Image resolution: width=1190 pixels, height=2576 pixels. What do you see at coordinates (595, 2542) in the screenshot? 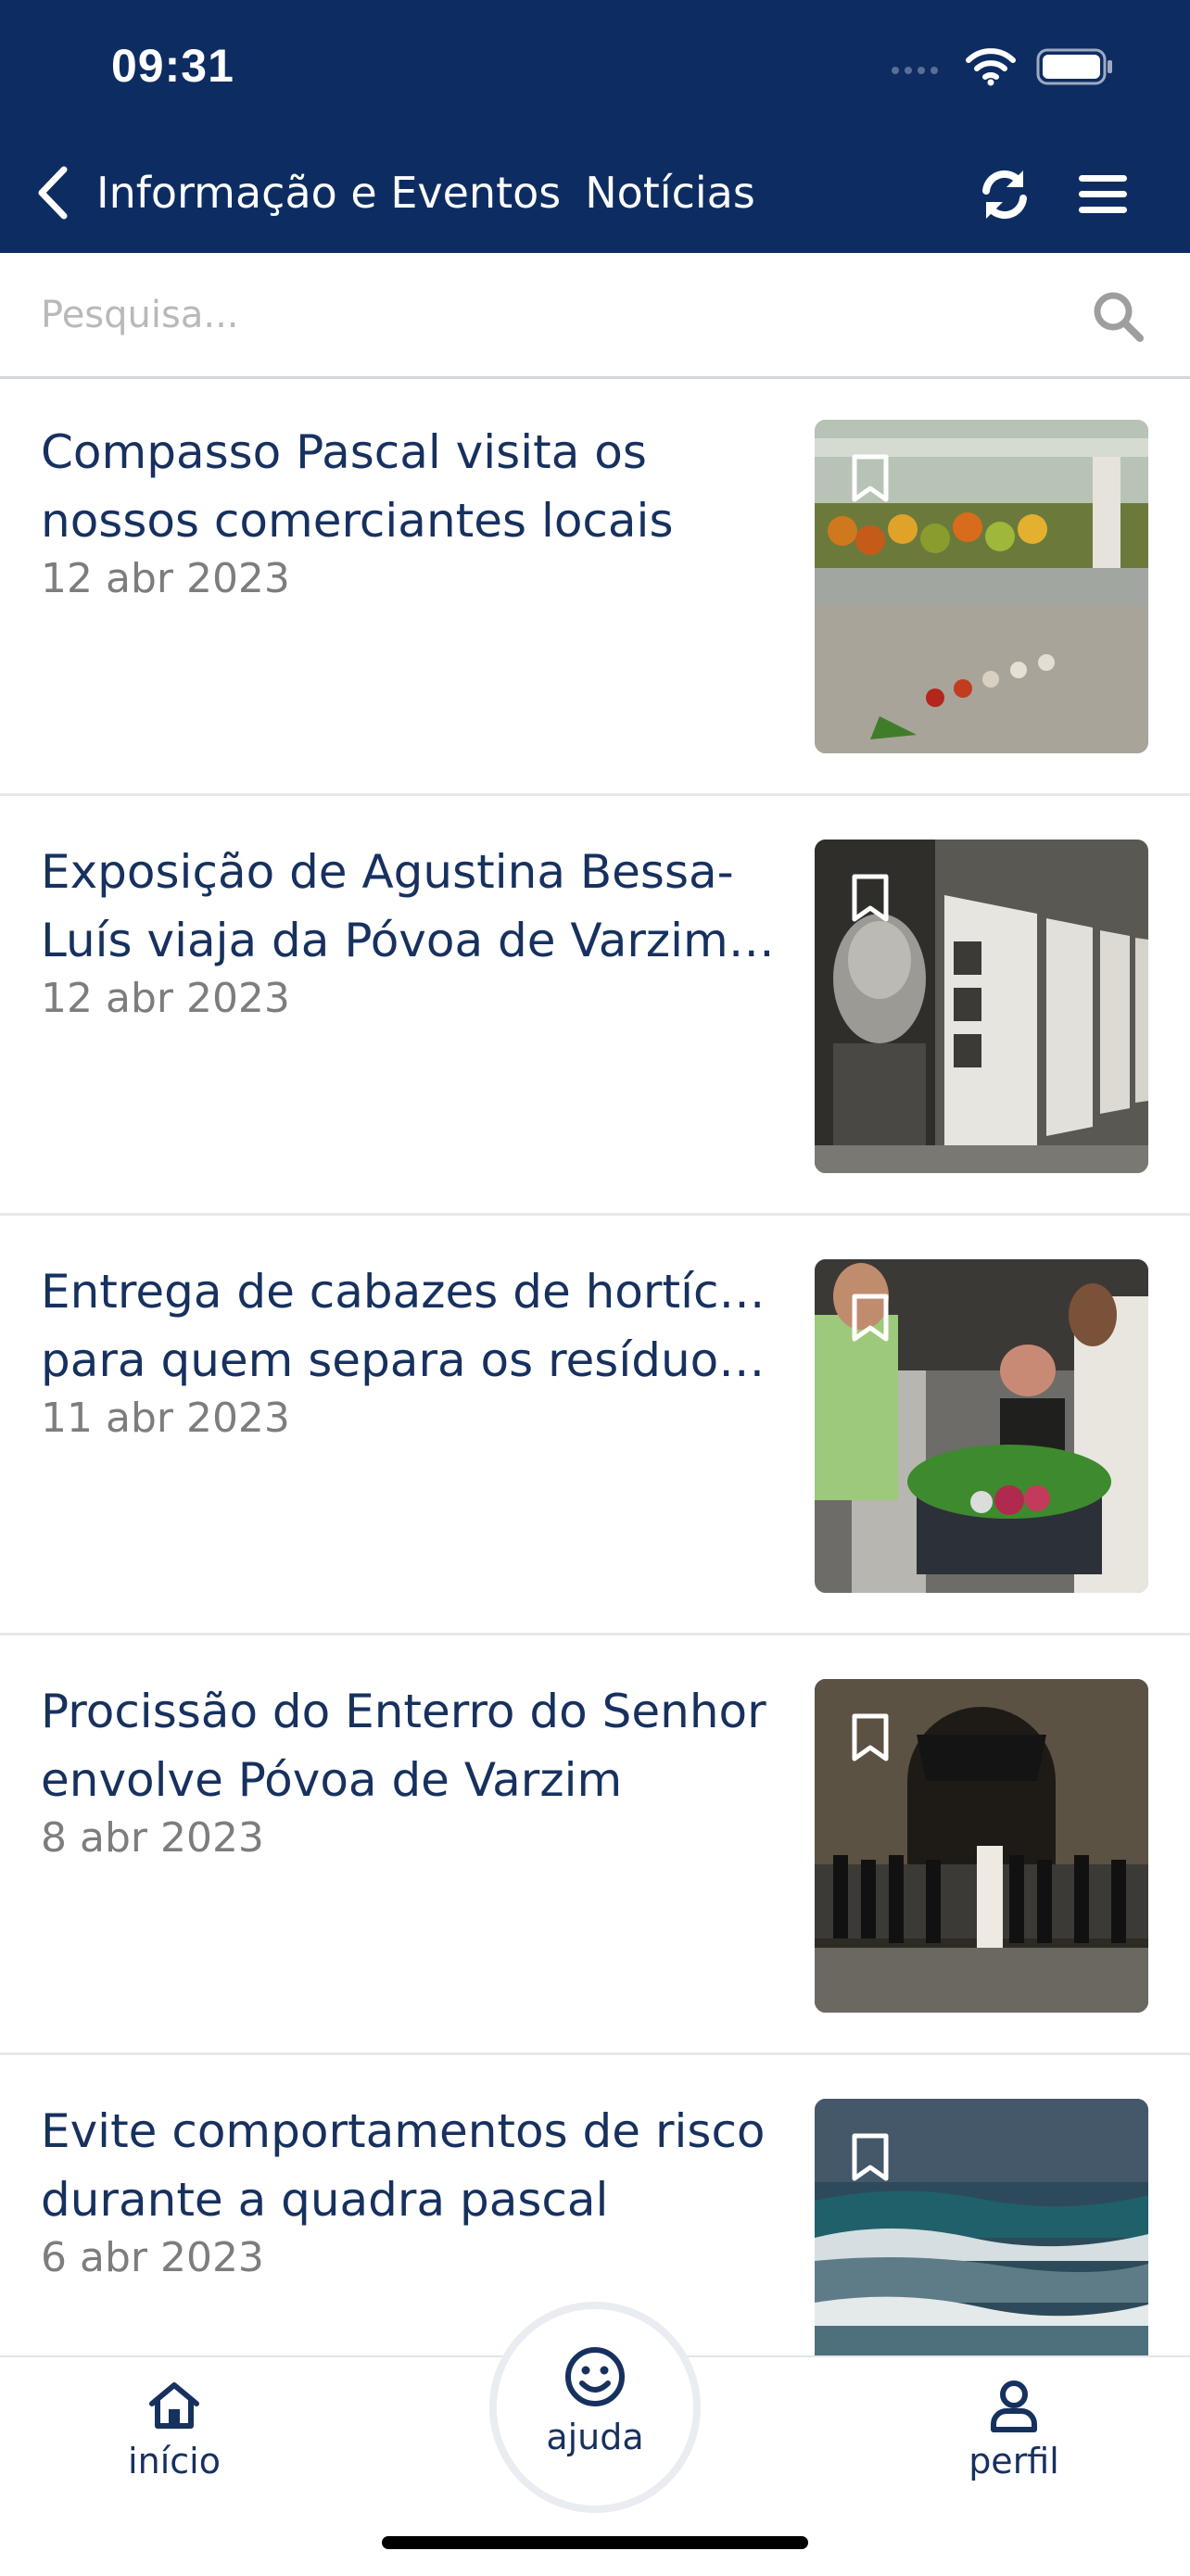
I see `home-indicator` at bounding box center [595, 2542].